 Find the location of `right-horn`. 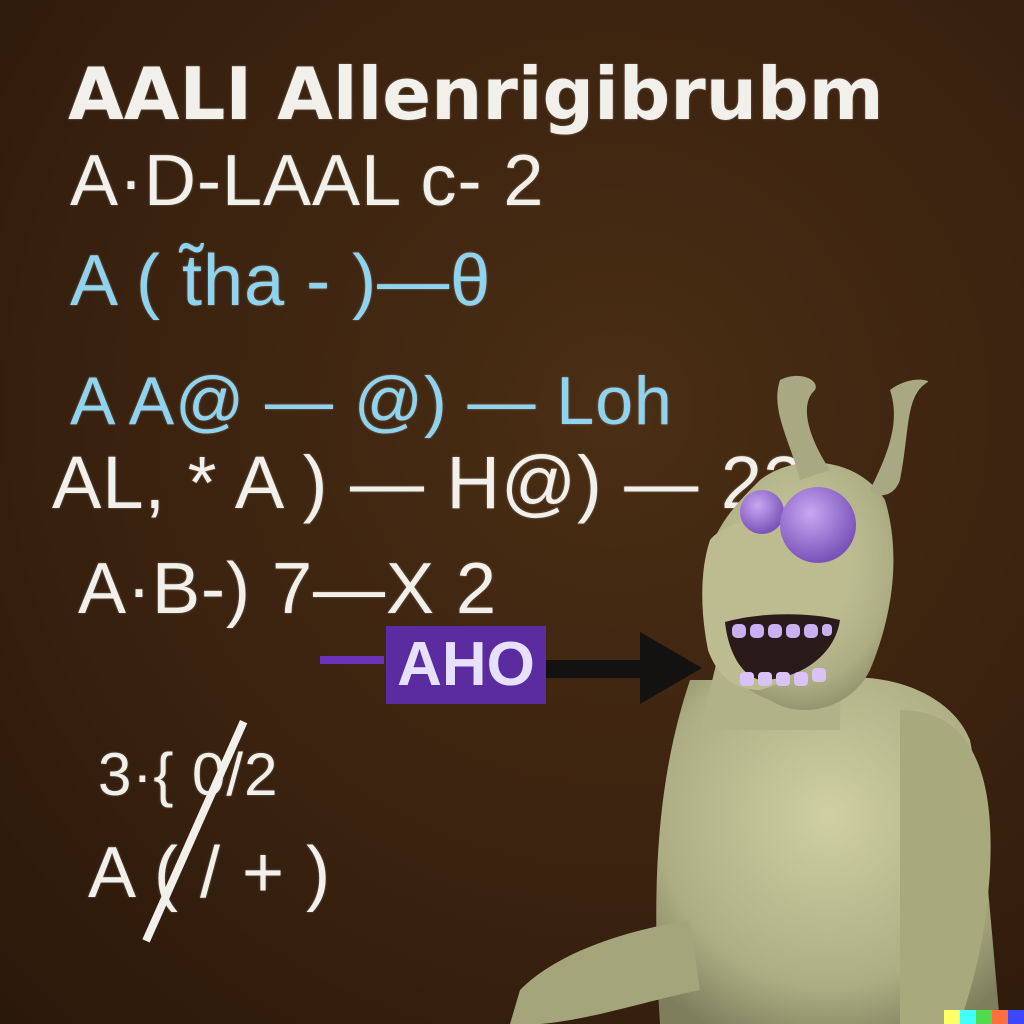

right-horn is located at coordinates (899, 437).